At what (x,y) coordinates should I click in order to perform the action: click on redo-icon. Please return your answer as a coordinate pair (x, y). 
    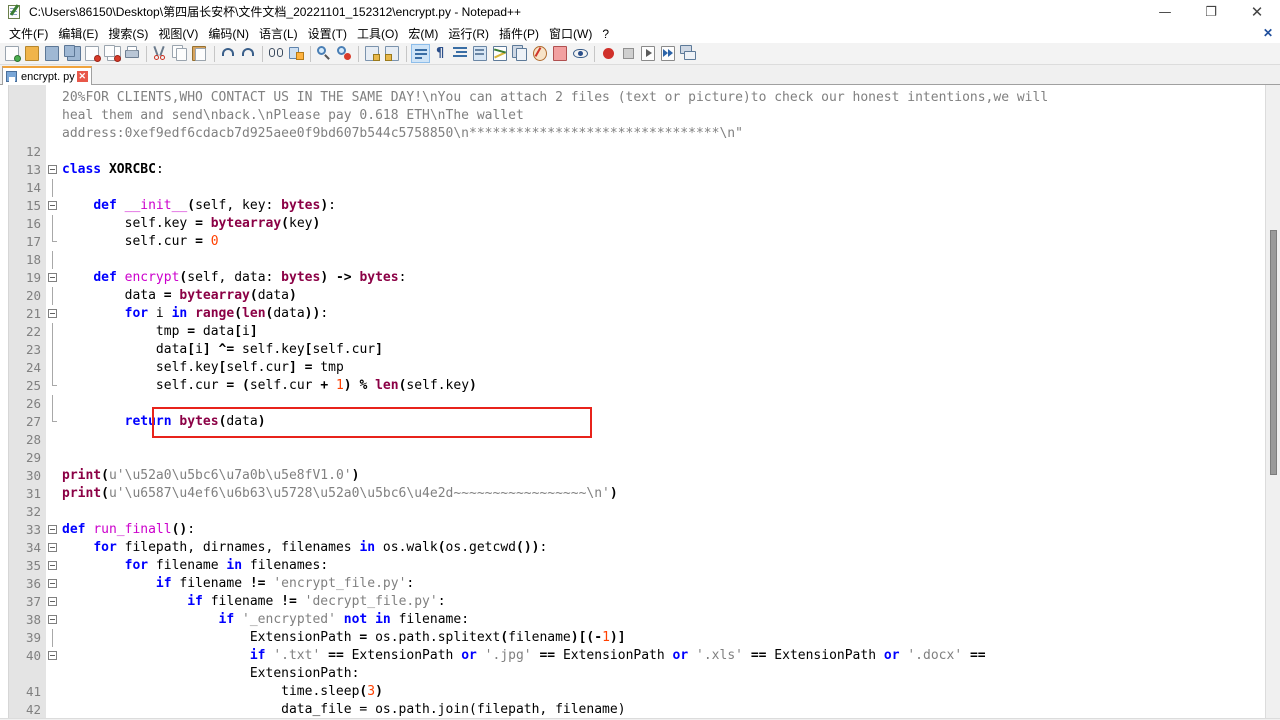
    Looking at the image, I should click on (248, 53).